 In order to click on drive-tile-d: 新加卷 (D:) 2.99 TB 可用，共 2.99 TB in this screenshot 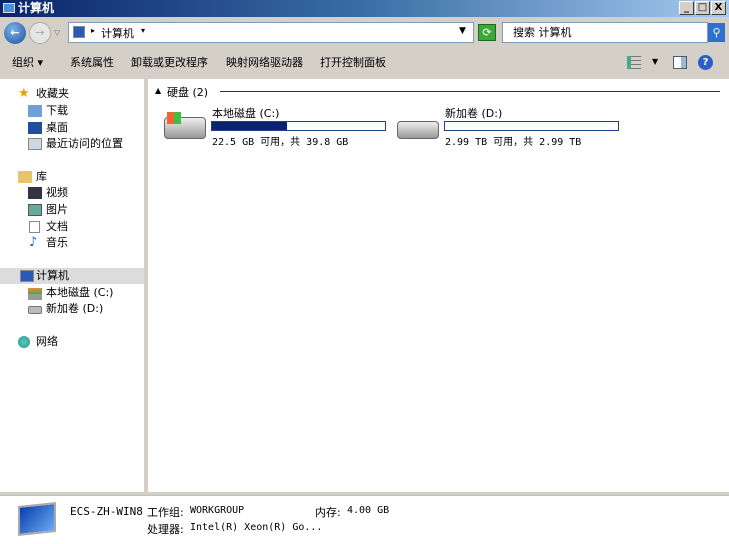, I will do `click(510, 125)`.